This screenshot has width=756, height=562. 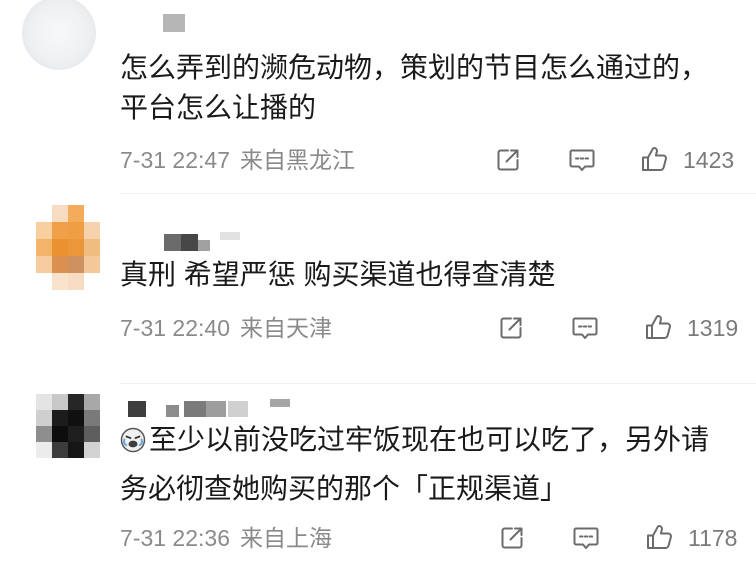 What do you see at coordinates (297, 160) in the screenshot?
I see `comment-location: 来自黑龙江` at bounding box center [297, 160].